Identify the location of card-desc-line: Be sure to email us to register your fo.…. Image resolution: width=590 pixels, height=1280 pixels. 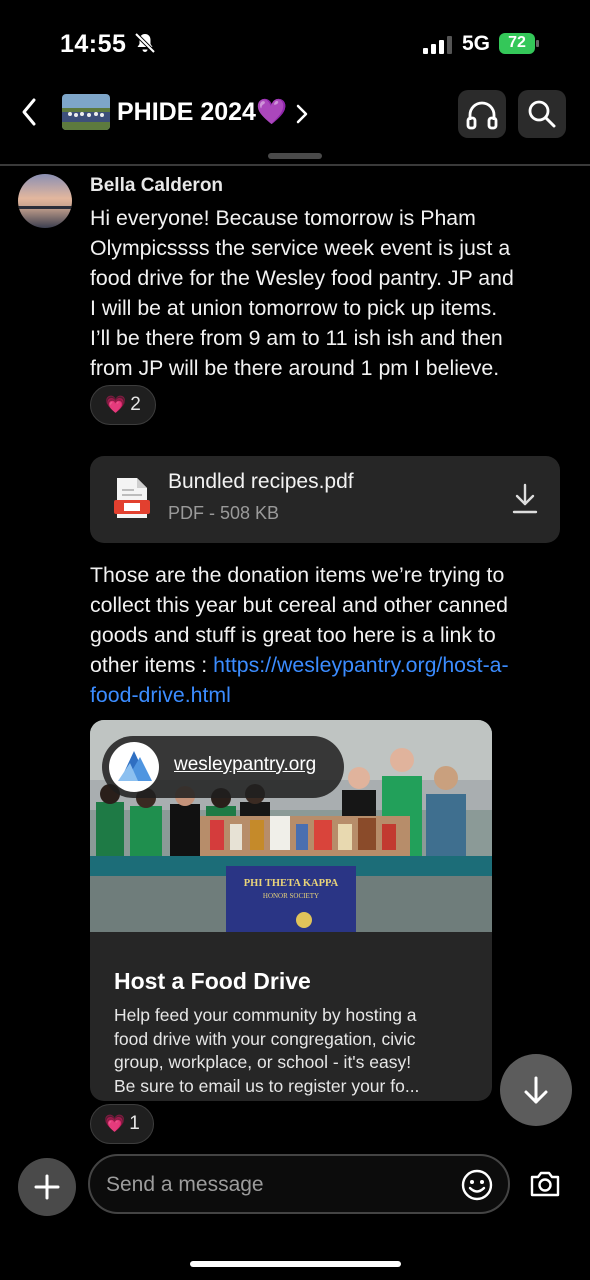
(267, 1085).